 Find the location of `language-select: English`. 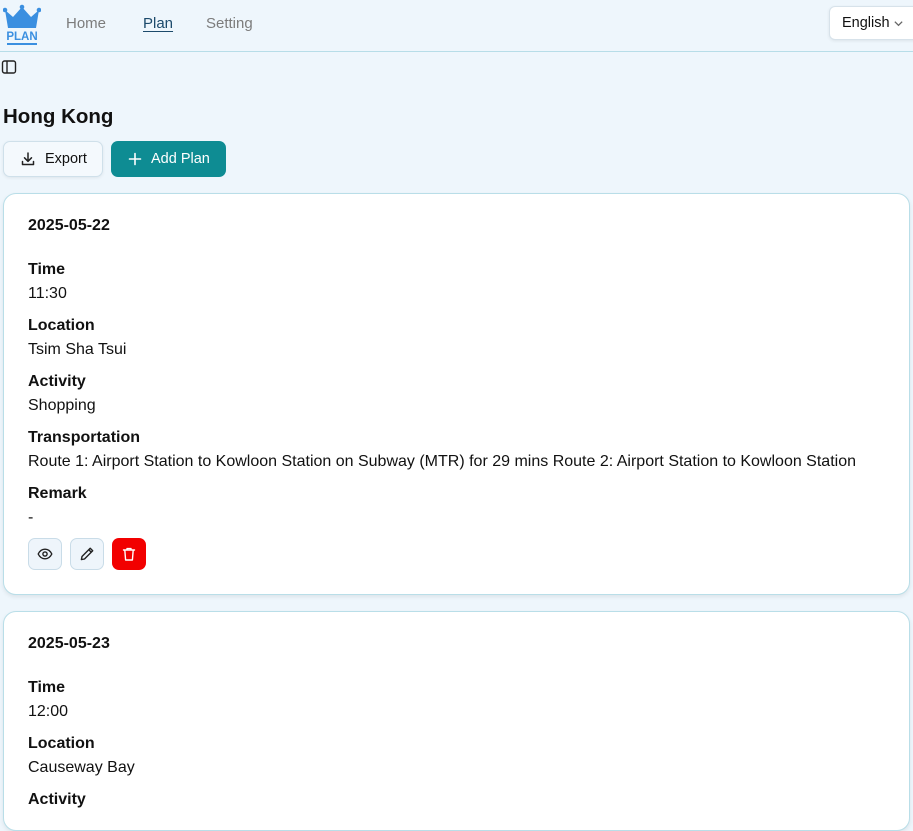

language-select: English is located at coordinates (871, 23).